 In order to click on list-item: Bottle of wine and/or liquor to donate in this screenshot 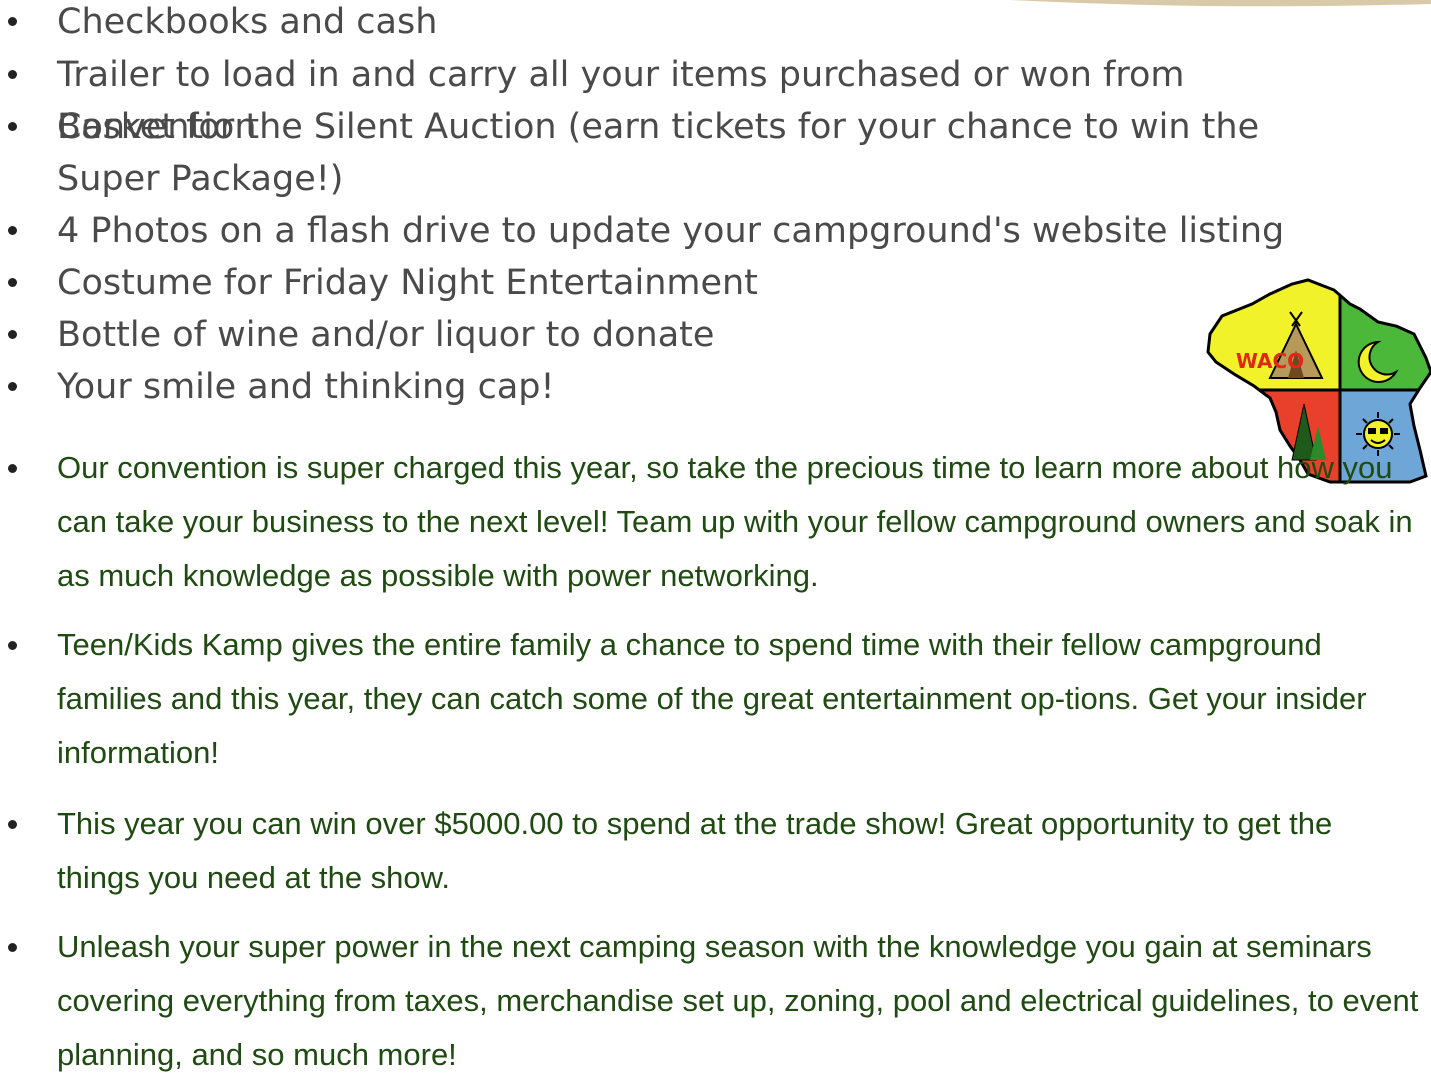, I will do `click(690, 335)`.